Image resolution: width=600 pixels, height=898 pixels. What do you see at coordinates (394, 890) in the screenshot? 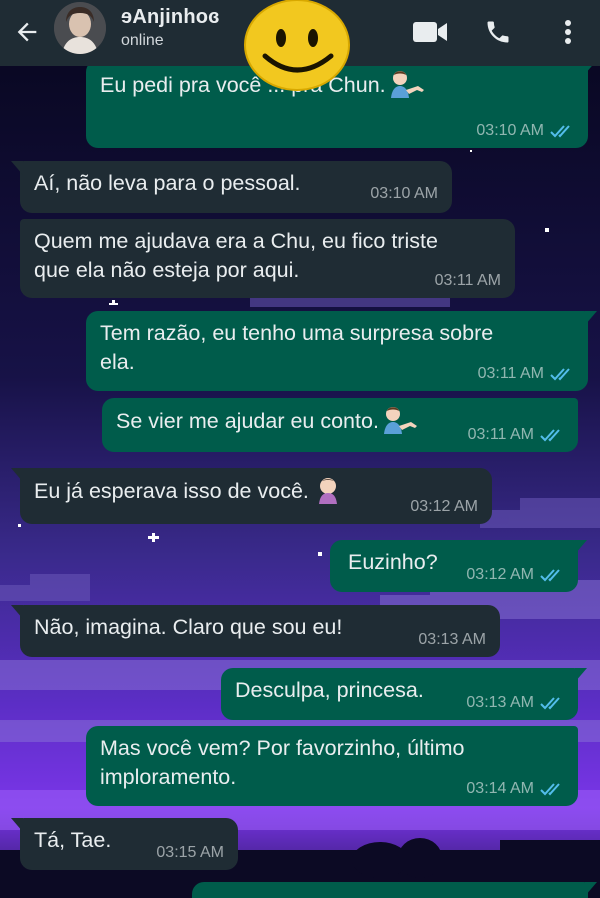
I see `message-outgoing-partial` at bounding box center [394, 890].